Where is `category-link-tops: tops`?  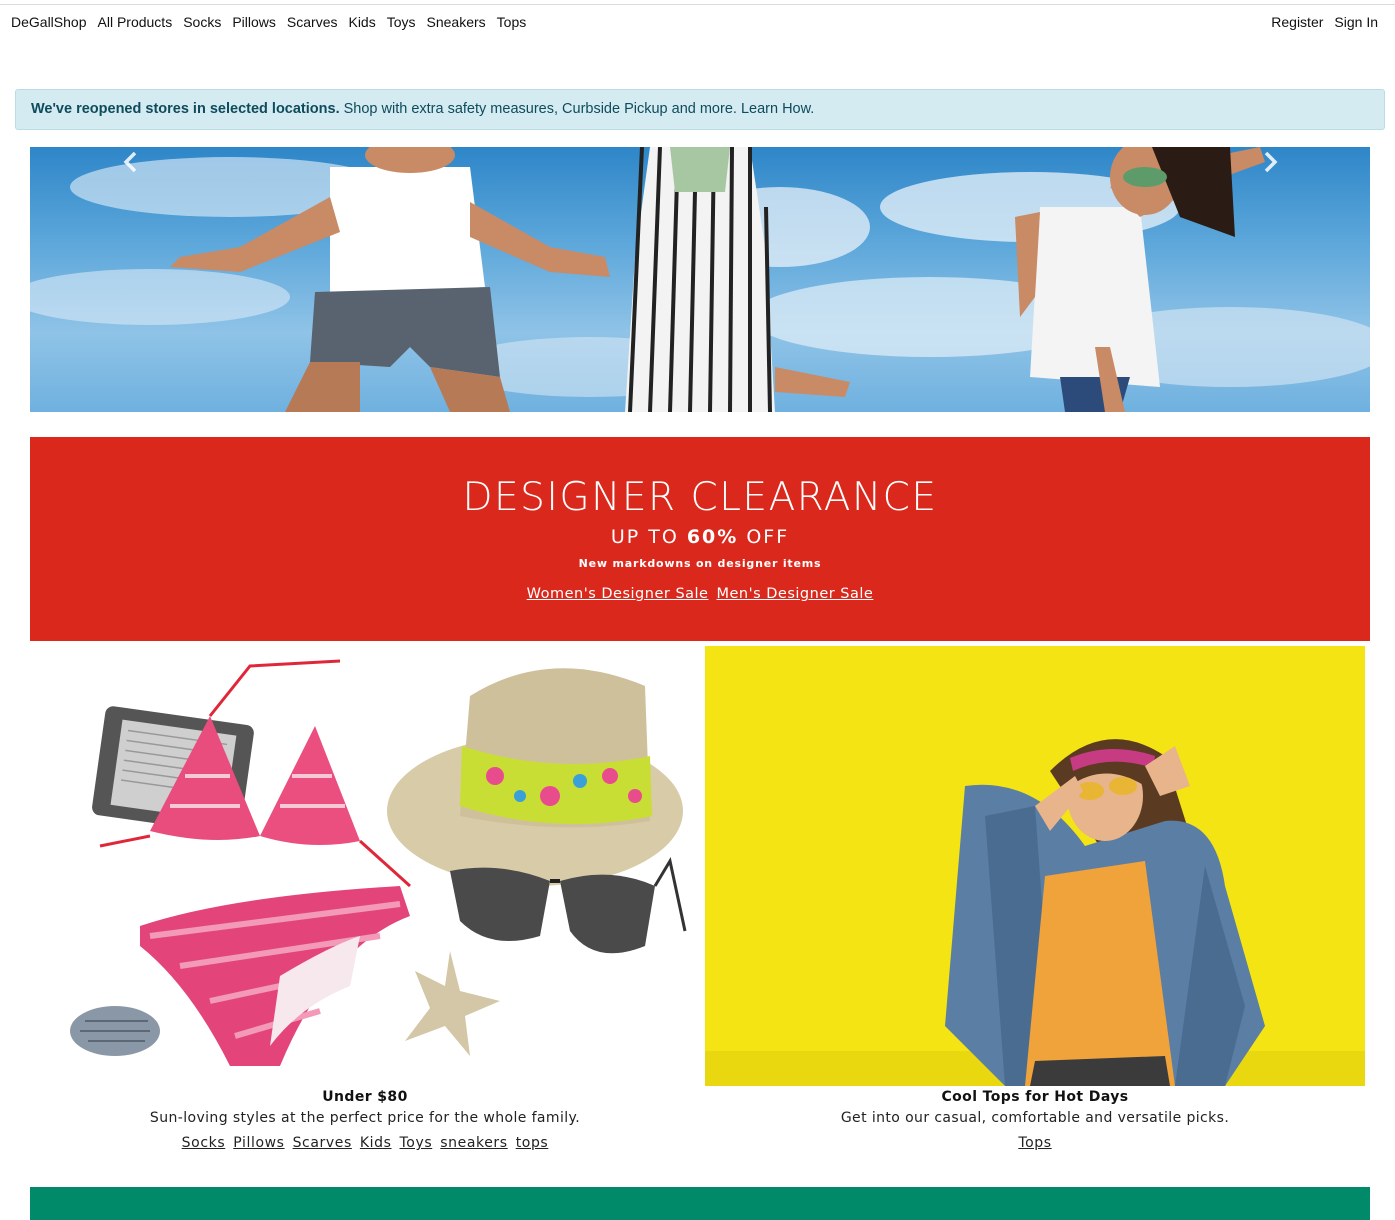
category-link-tops: tops is located at coordinates (532, 1143).